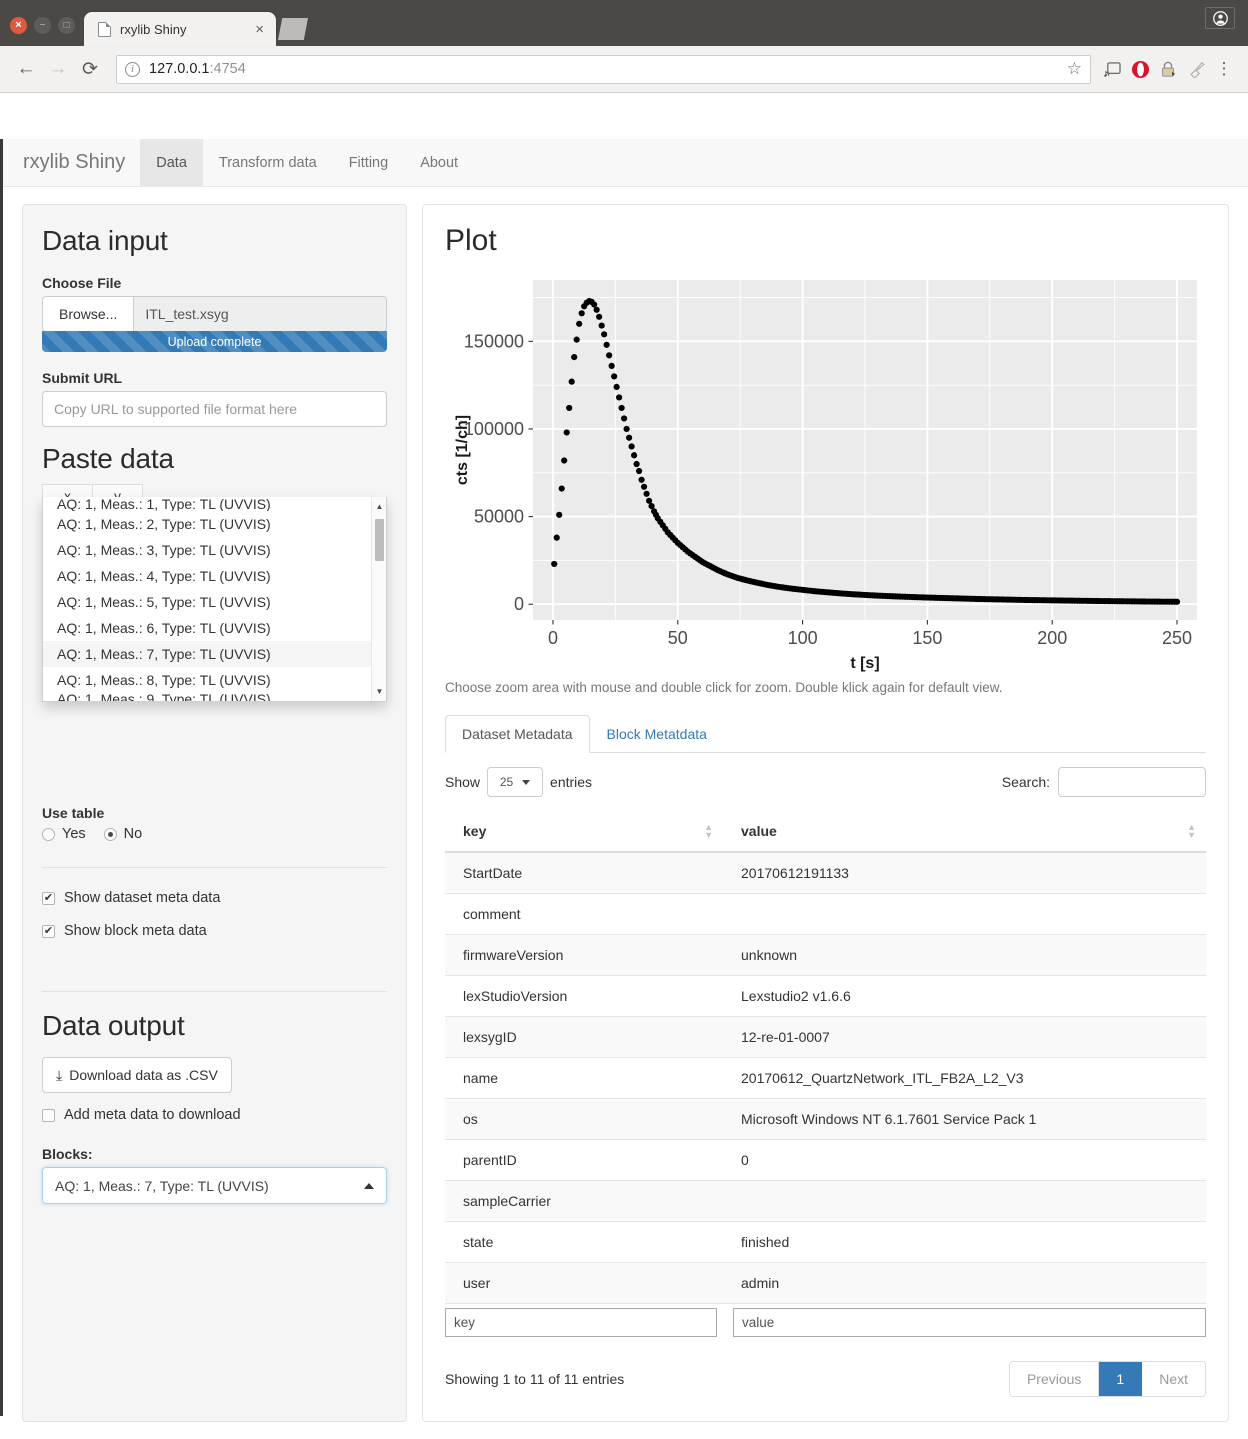  I want to click on pagination-next: Next, so click(1173, 1379).